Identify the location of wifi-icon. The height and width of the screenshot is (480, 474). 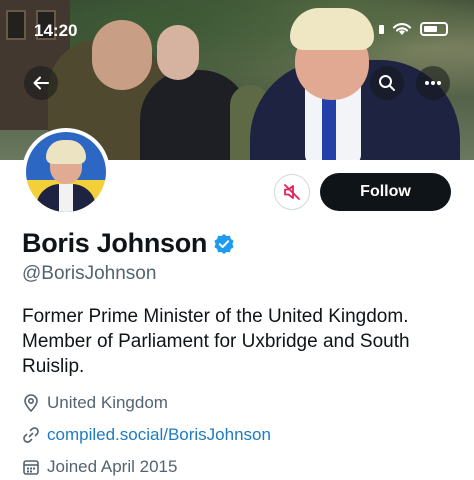
(402, 29).